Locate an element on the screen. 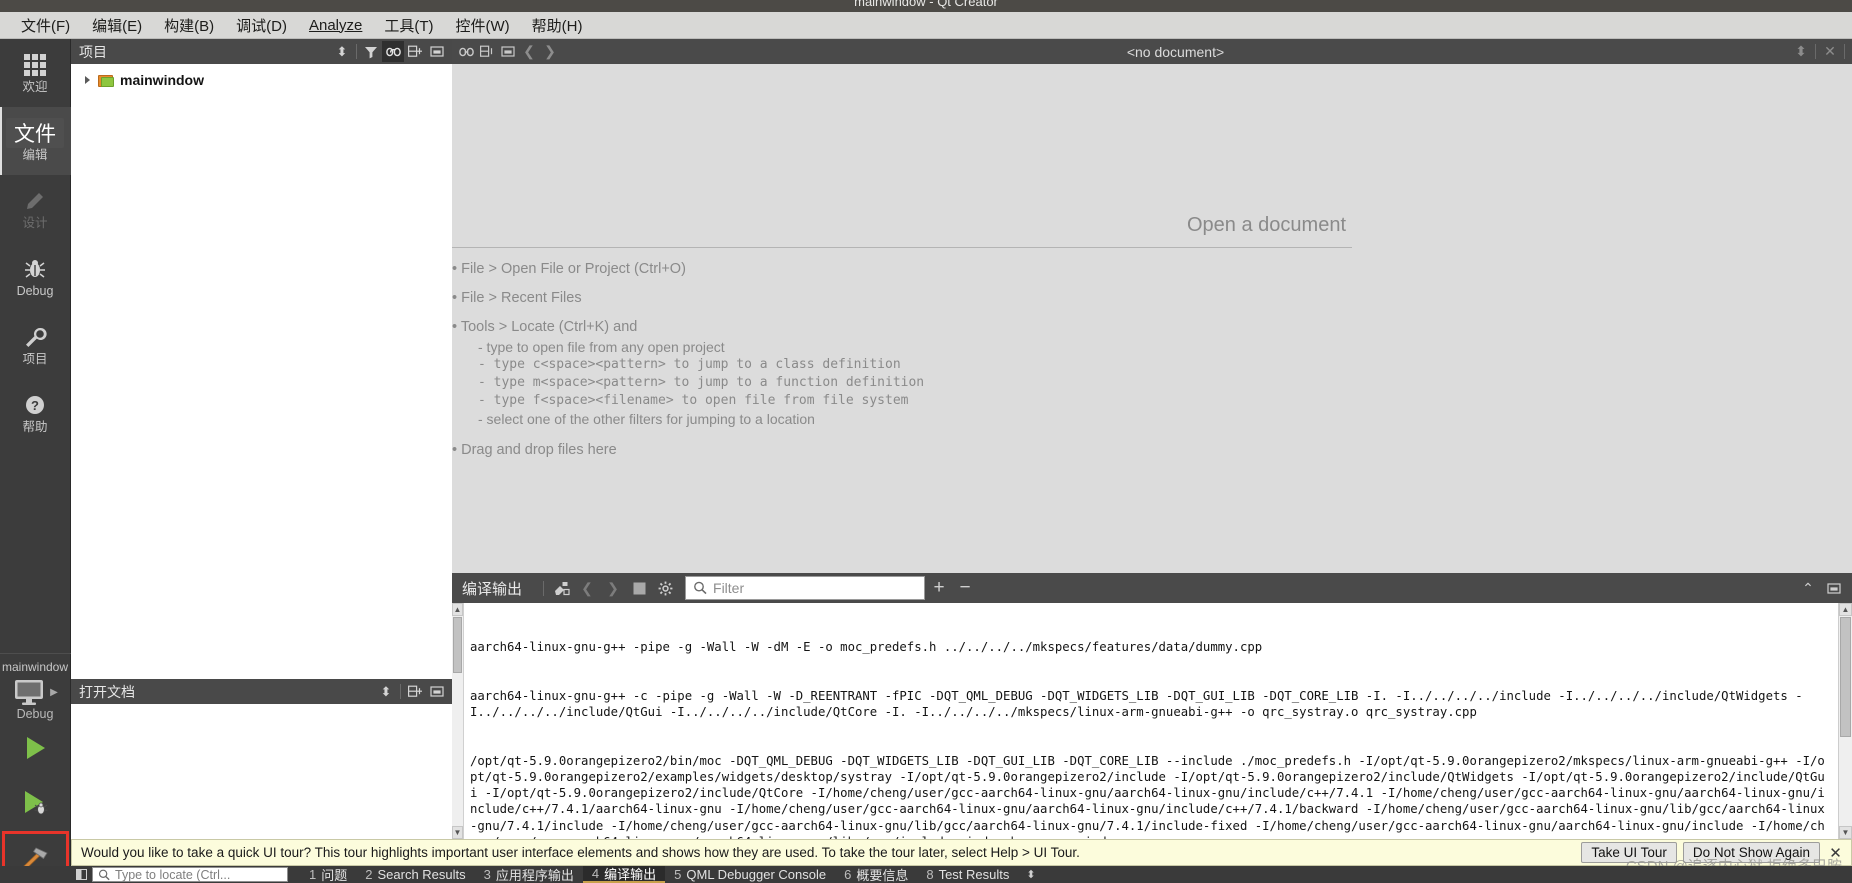 The height and width of the screenshot is (883, 1852). do-not-show-again-button: Do Not Show Again is located at coordinates (1751, 852).